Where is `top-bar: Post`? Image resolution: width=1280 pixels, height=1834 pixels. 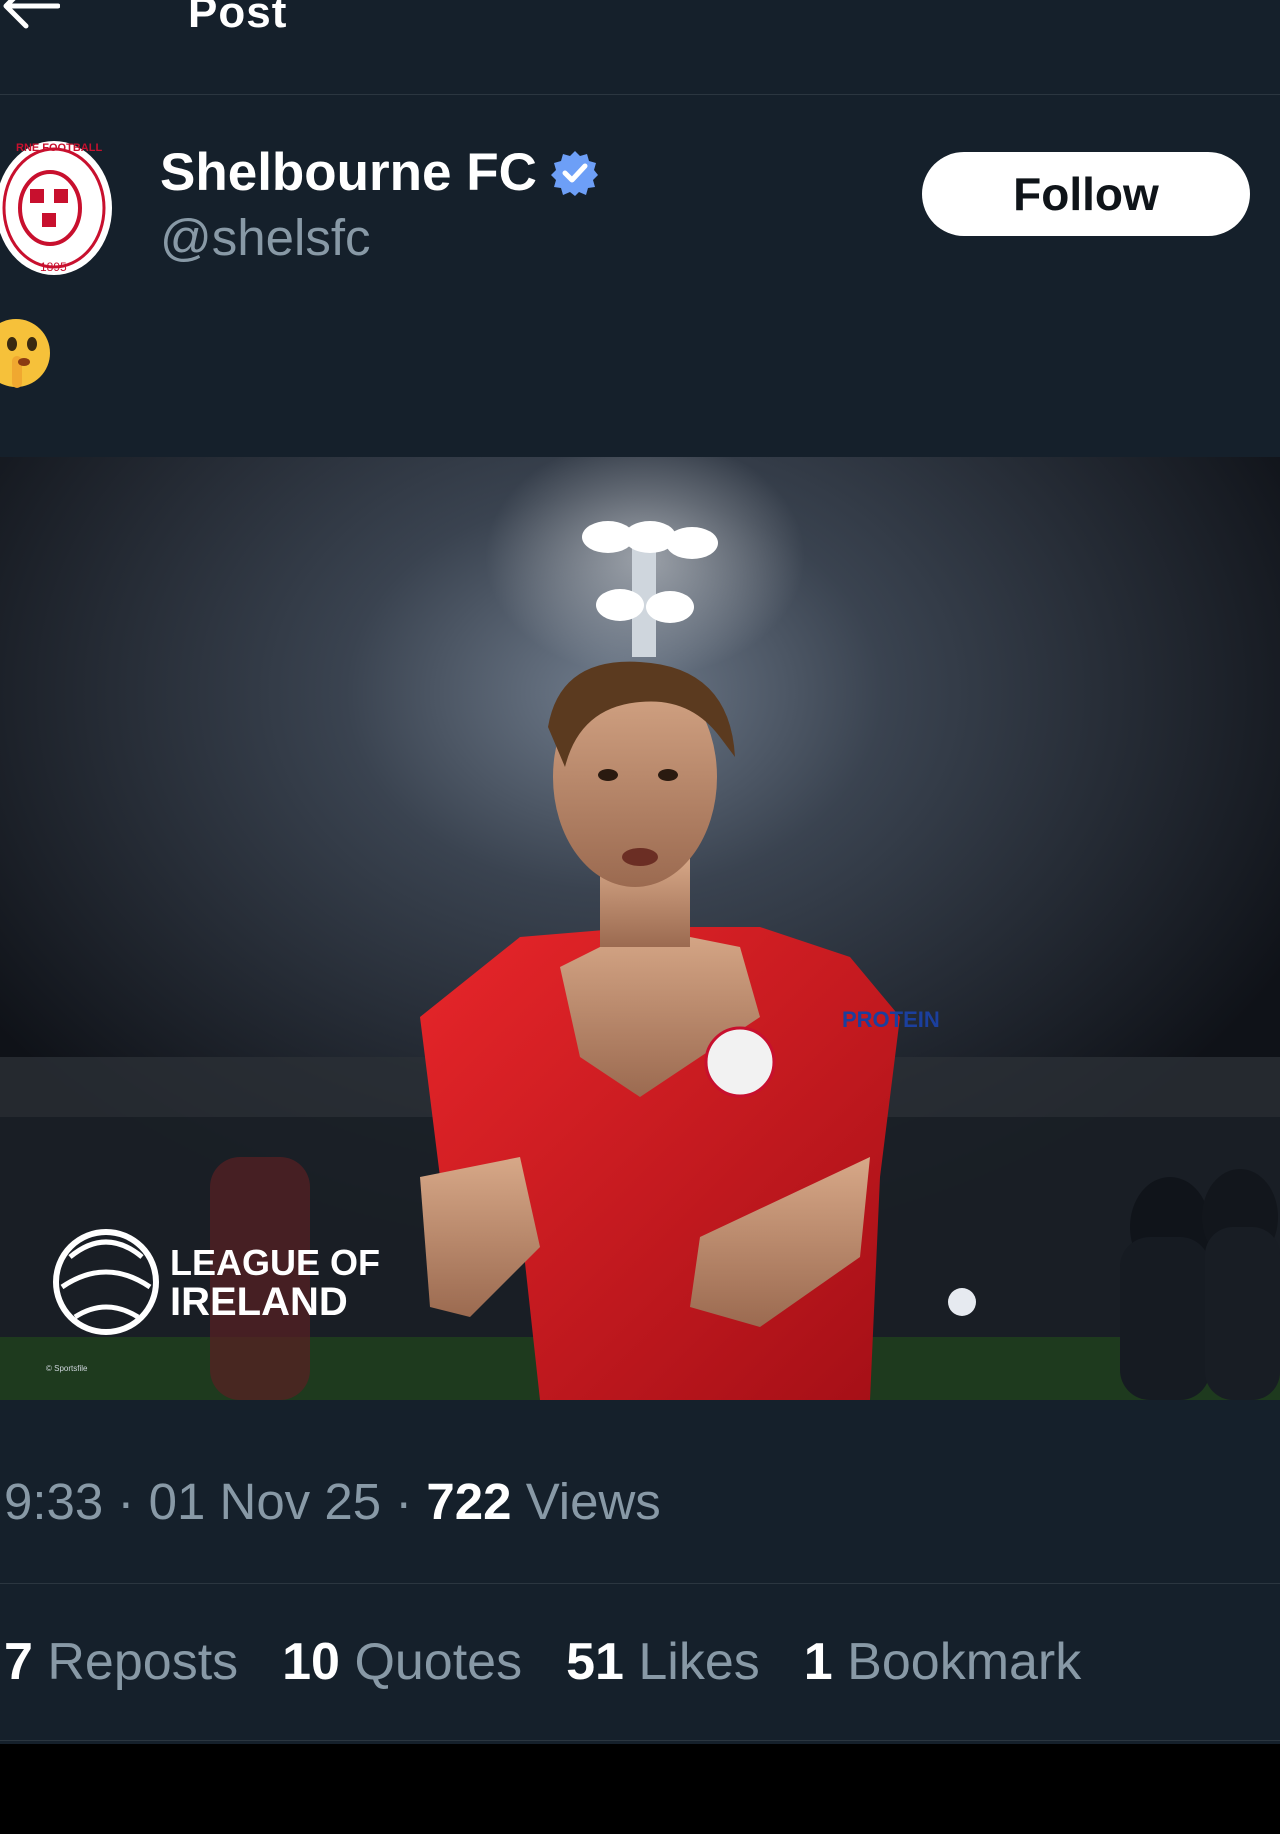
top-bar: Post is located at coordinates (640, 47).